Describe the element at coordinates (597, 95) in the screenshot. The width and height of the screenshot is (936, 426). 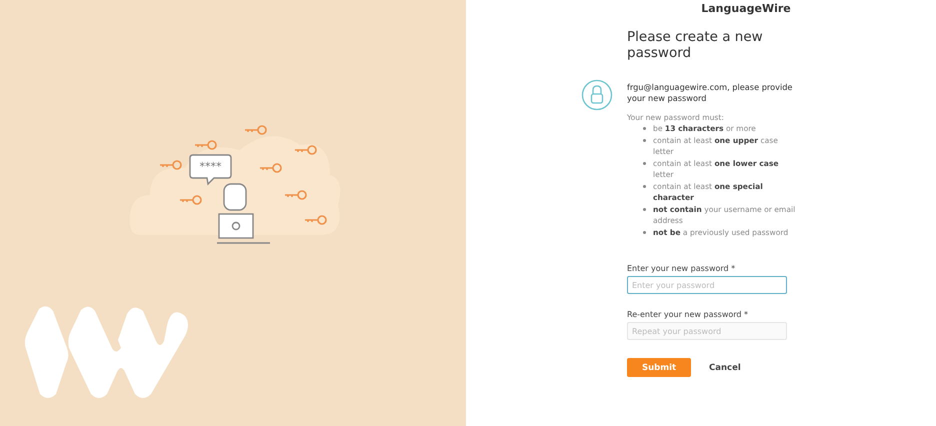
I see `lock-icon` at that location.